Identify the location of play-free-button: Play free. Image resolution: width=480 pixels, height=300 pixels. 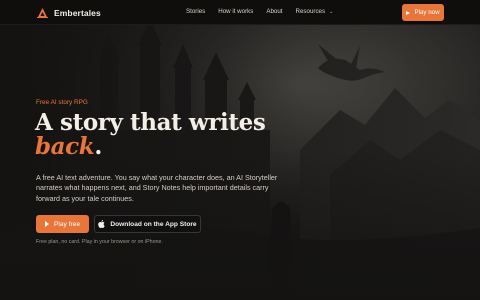
(62, 224).